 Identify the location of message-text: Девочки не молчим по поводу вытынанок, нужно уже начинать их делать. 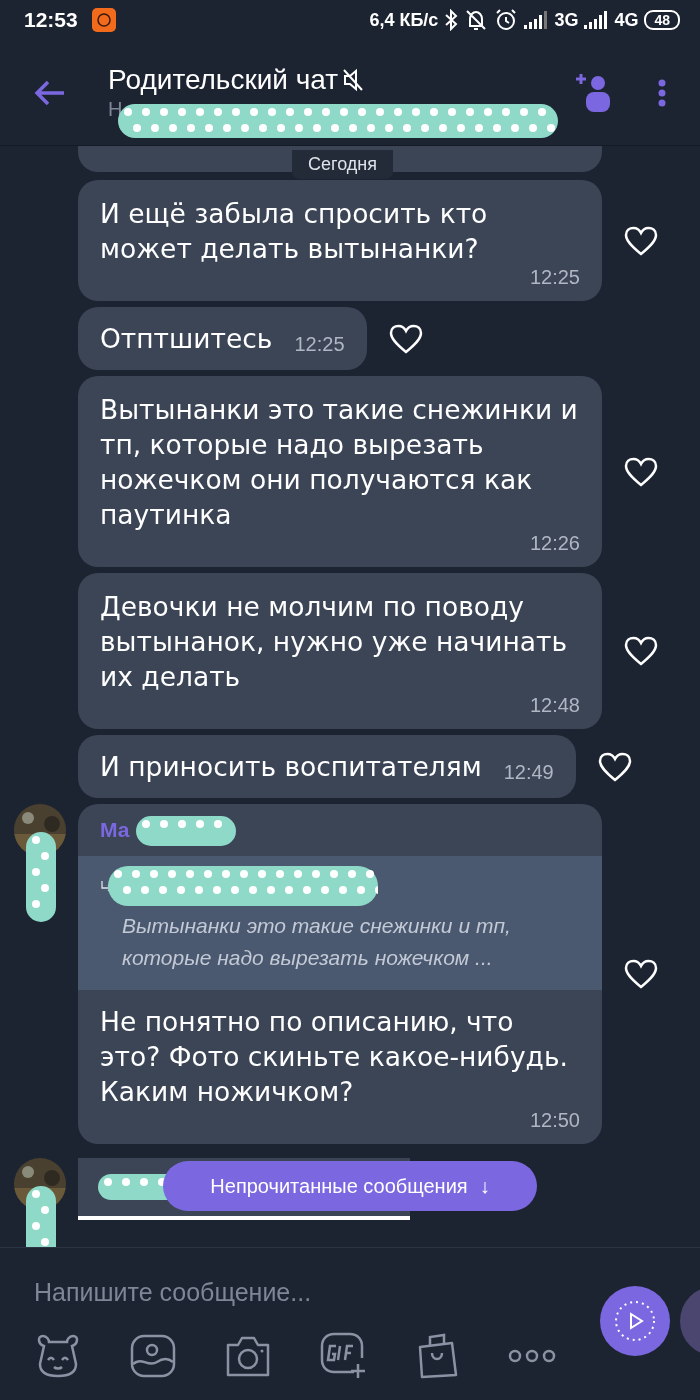
(334, 642).